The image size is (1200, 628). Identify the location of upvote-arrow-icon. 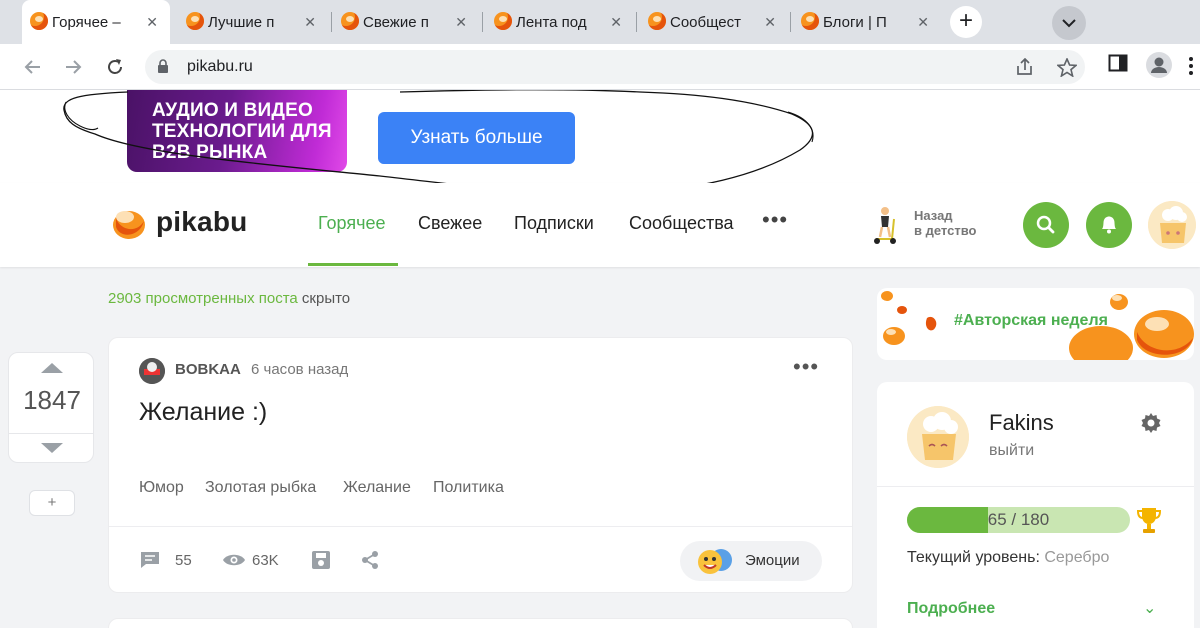
(52, 368).